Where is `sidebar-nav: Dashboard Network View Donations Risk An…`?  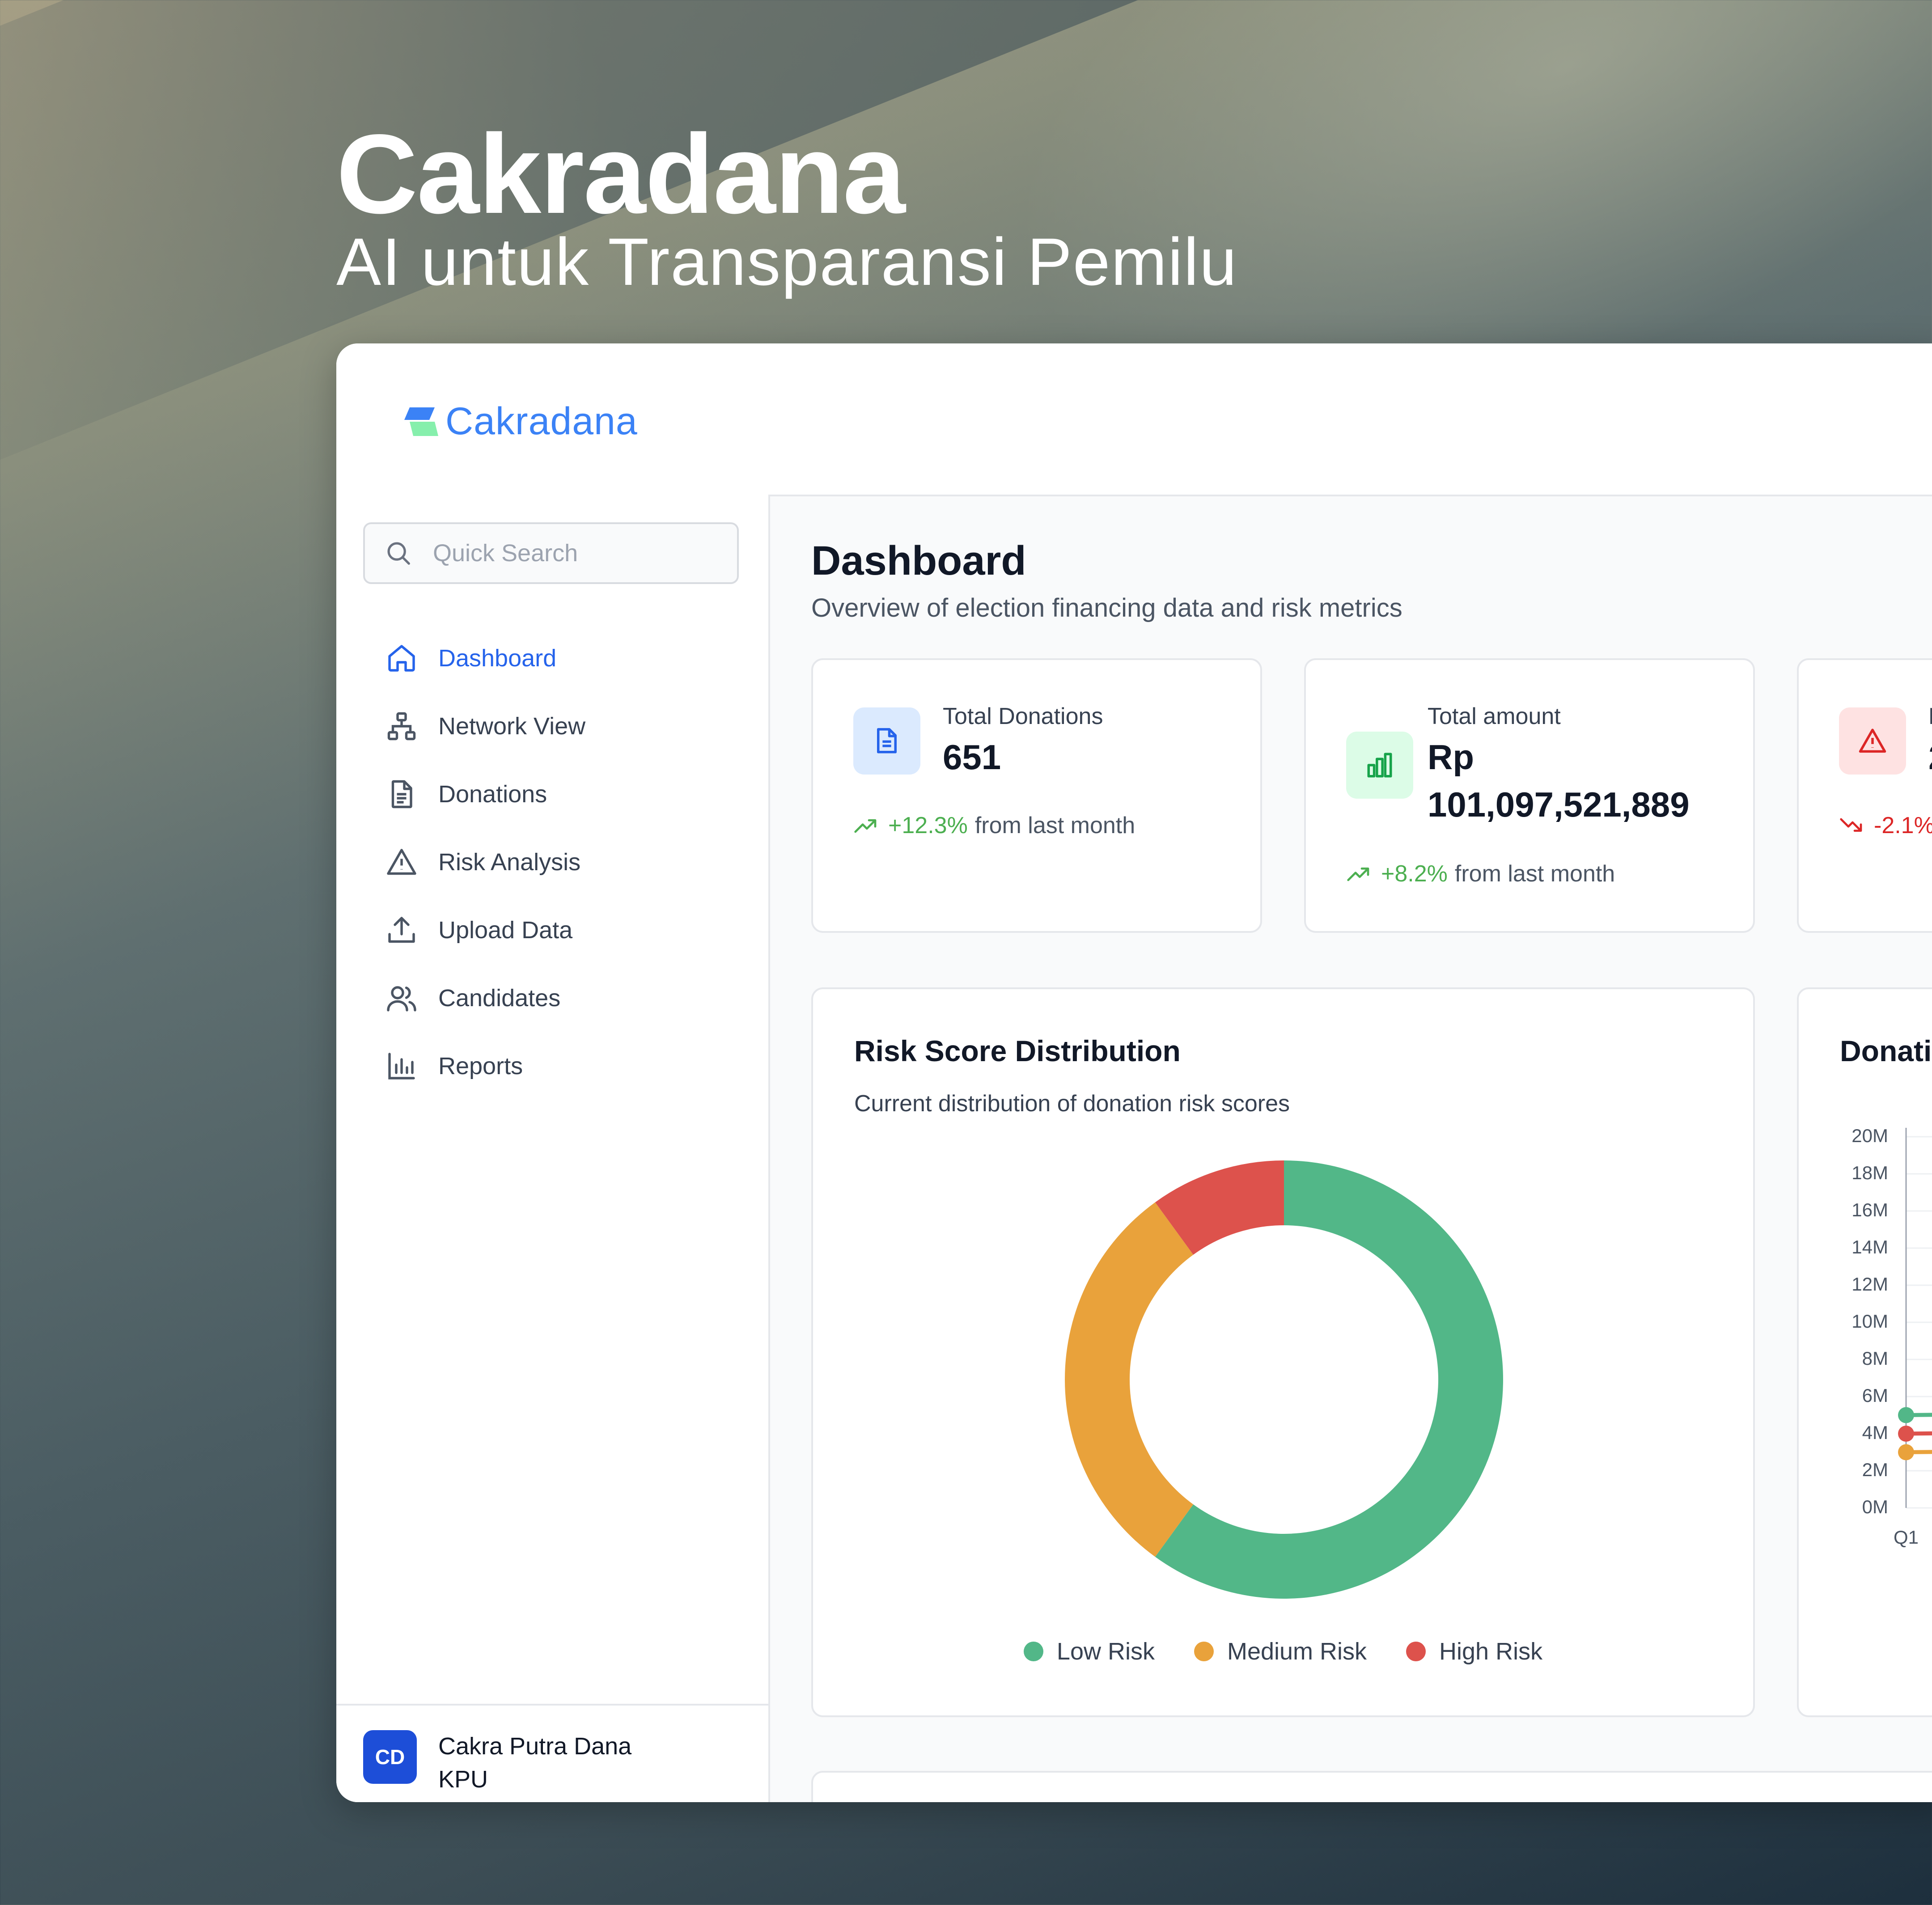 sidebar-nav: Dashboard Network View Donations Risk An… is located at coordinates (485, 862).